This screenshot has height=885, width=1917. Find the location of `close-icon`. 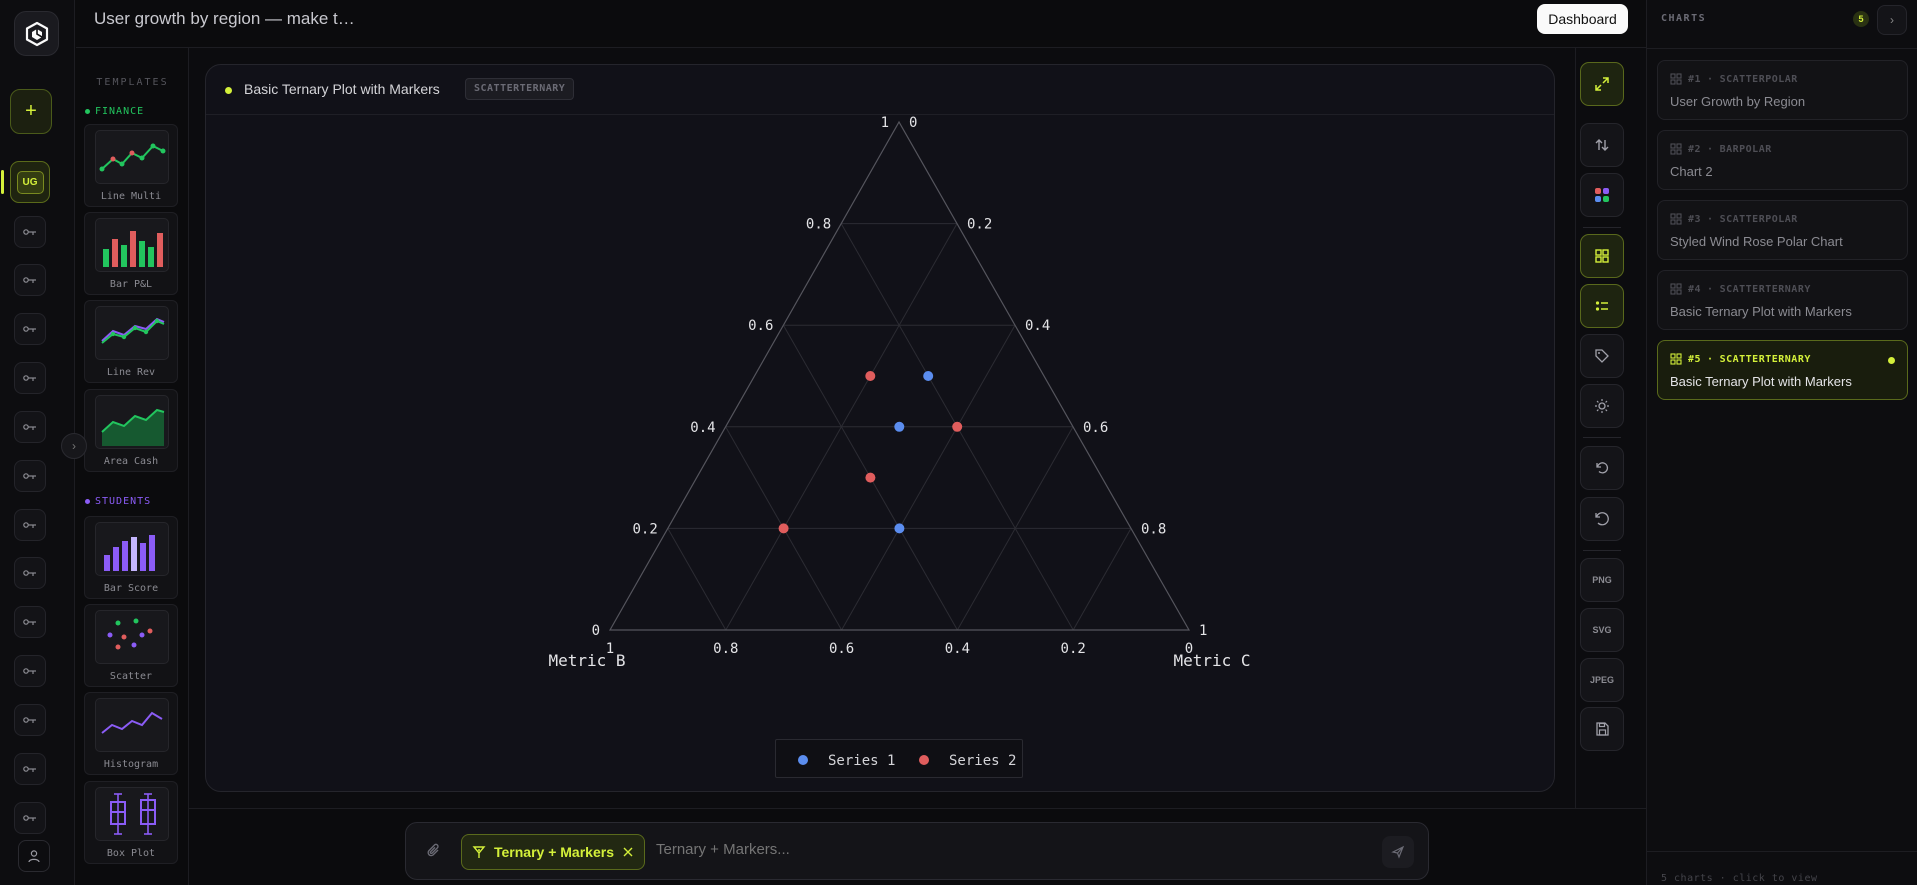

close-icon is located at coordinates (628, 852).